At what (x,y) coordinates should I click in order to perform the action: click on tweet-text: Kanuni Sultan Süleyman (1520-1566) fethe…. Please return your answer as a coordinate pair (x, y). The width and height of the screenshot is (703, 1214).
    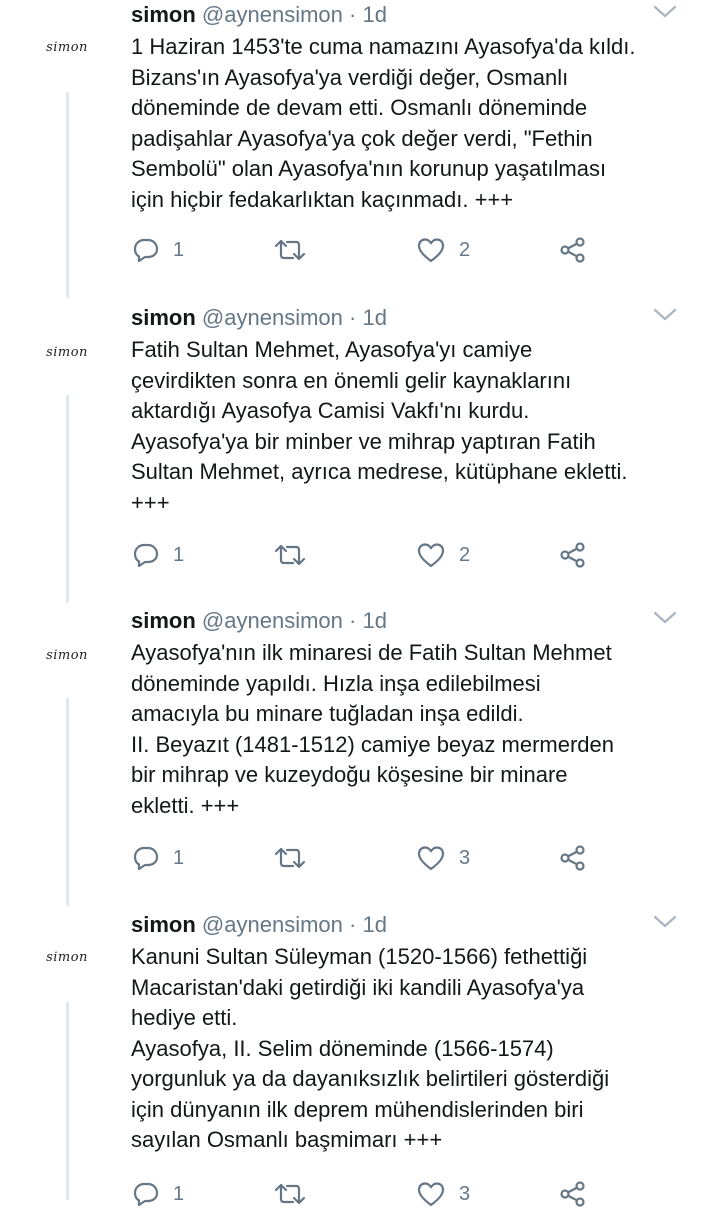
    Looking at the image, I should click on (370, 1048).